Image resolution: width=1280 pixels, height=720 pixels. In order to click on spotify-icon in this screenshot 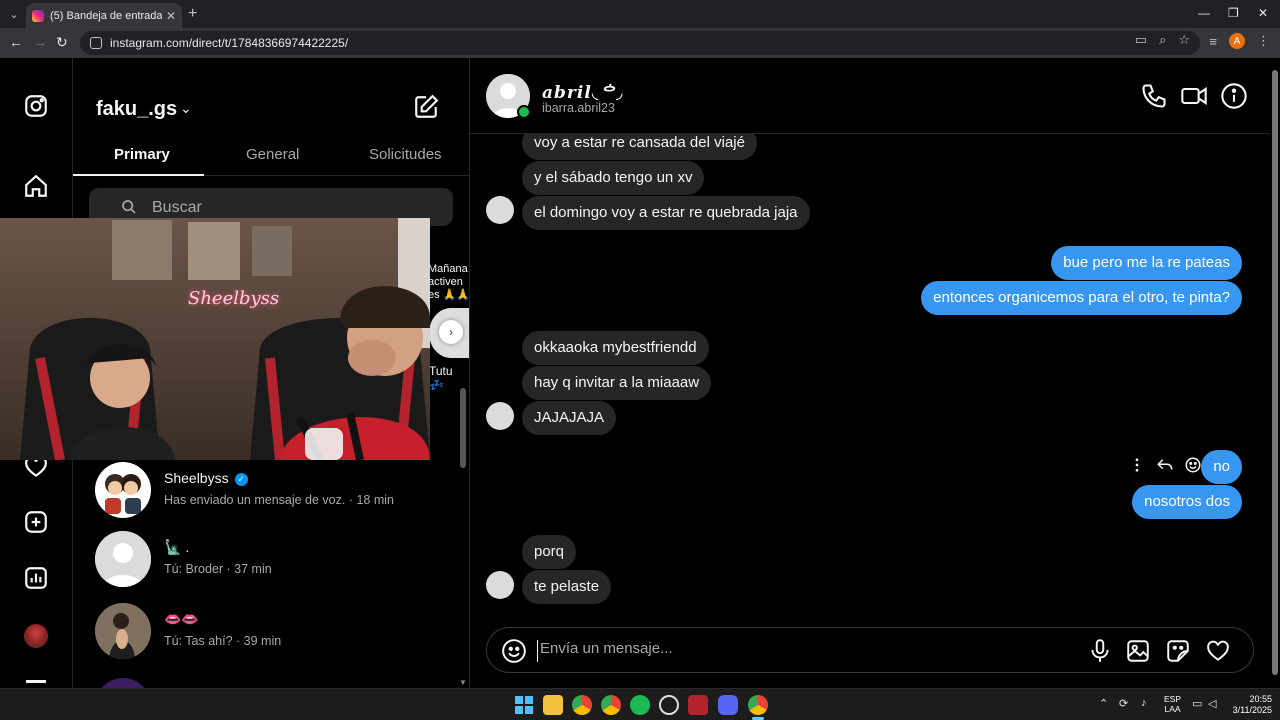, I will do `click(640, 705)`.